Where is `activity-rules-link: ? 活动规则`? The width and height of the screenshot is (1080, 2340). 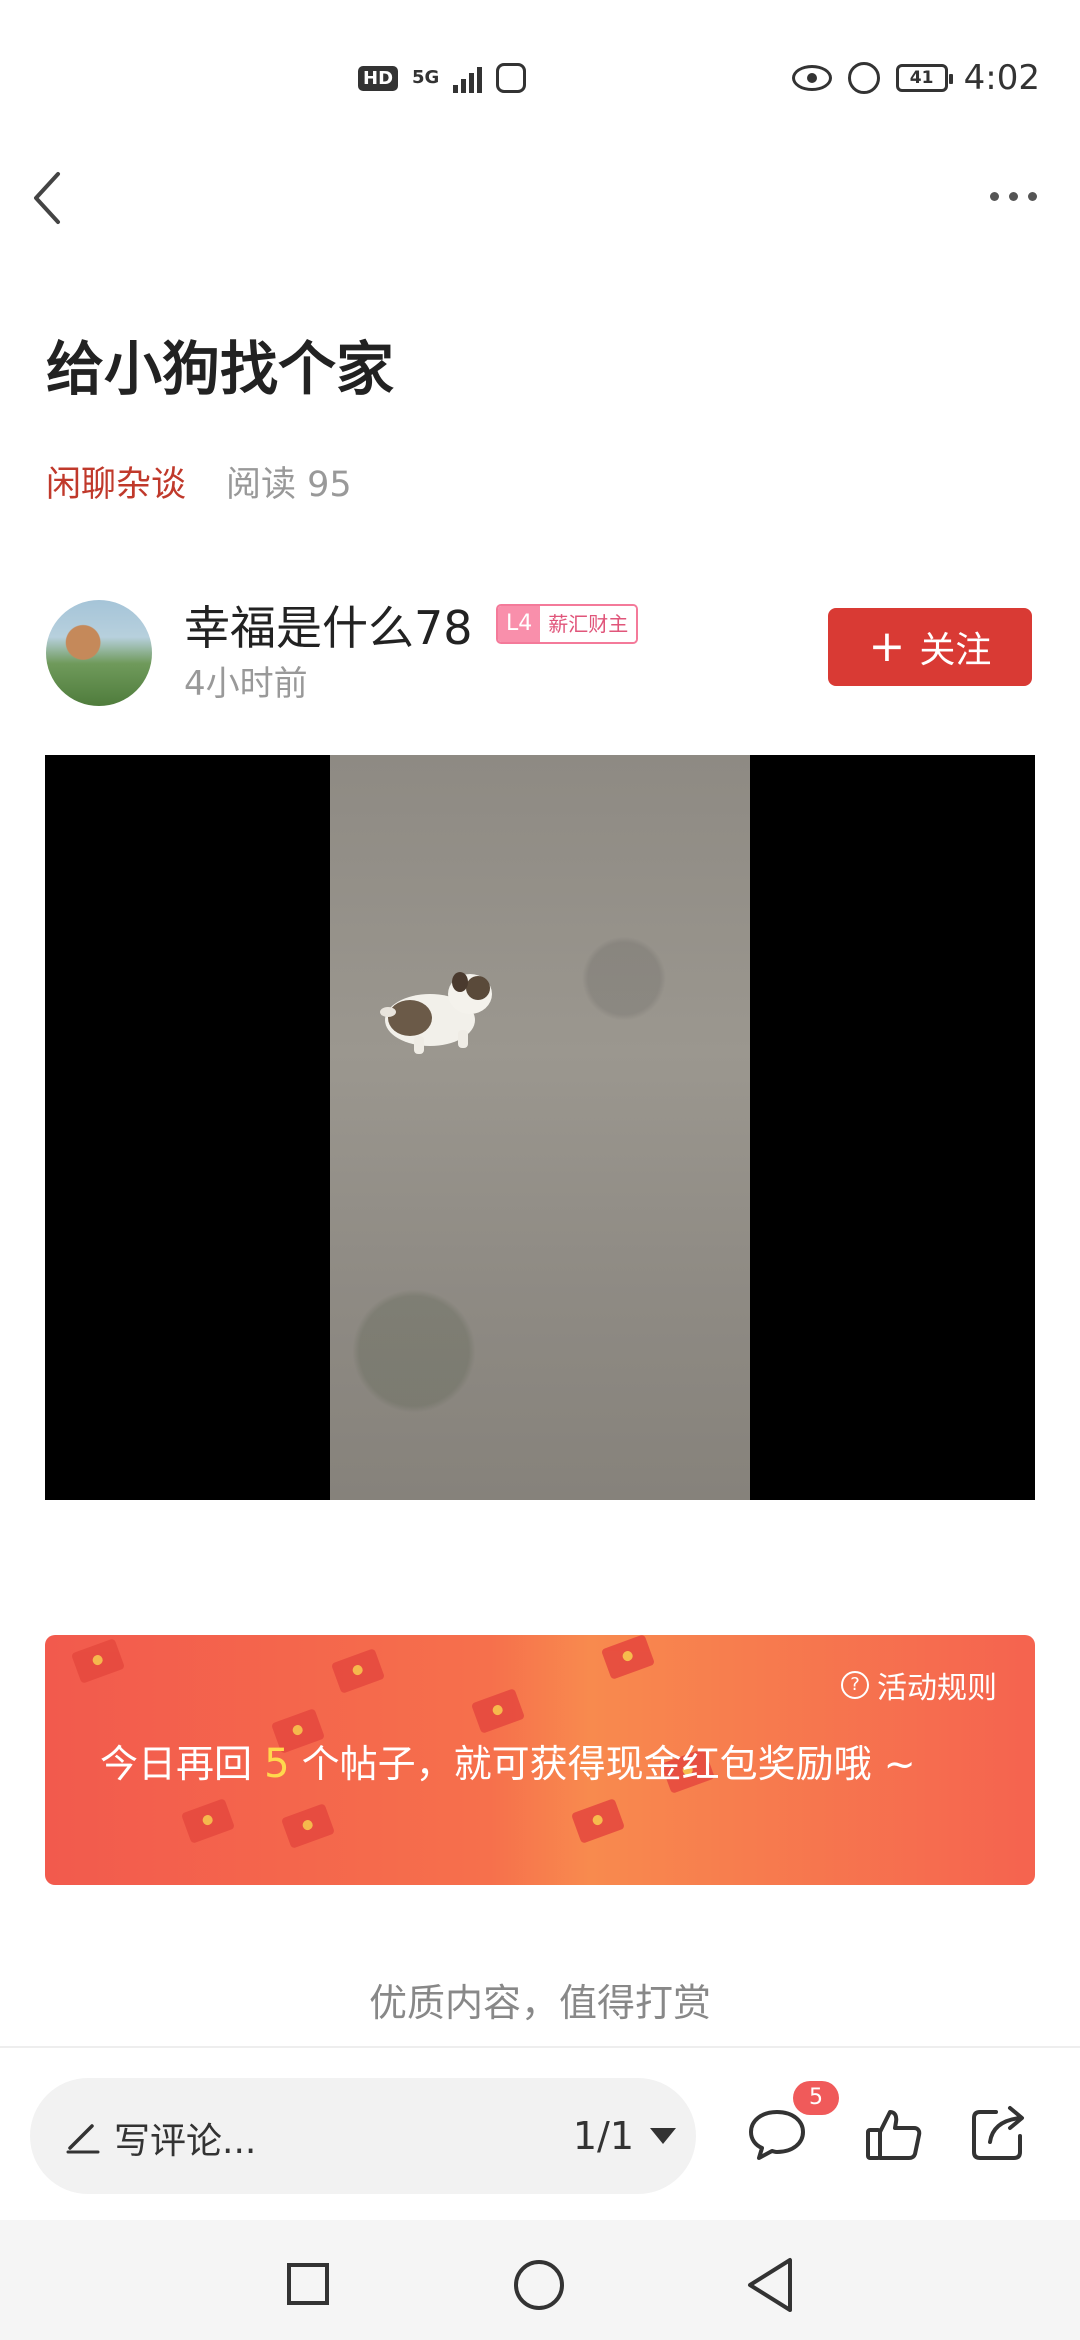
activity-rules-link: ? 活动规则 is located at coordinates (919, 1685).